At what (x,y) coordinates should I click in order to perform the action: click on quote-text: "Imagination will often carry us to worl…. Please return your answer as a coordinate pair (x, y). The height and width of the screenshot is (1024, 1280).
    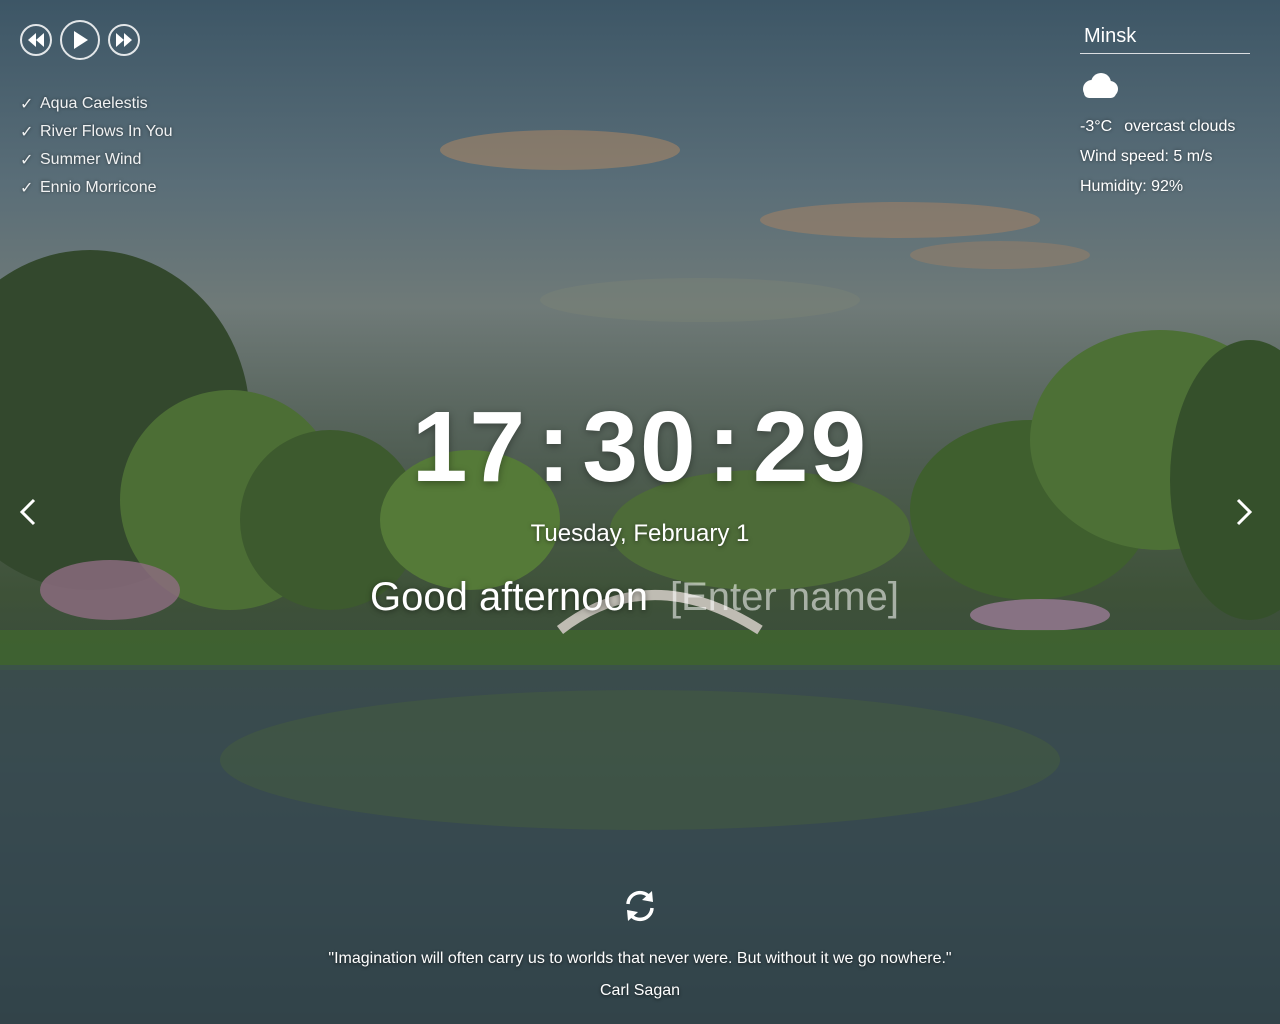
    Looking at the image, I should click on (640, 958).